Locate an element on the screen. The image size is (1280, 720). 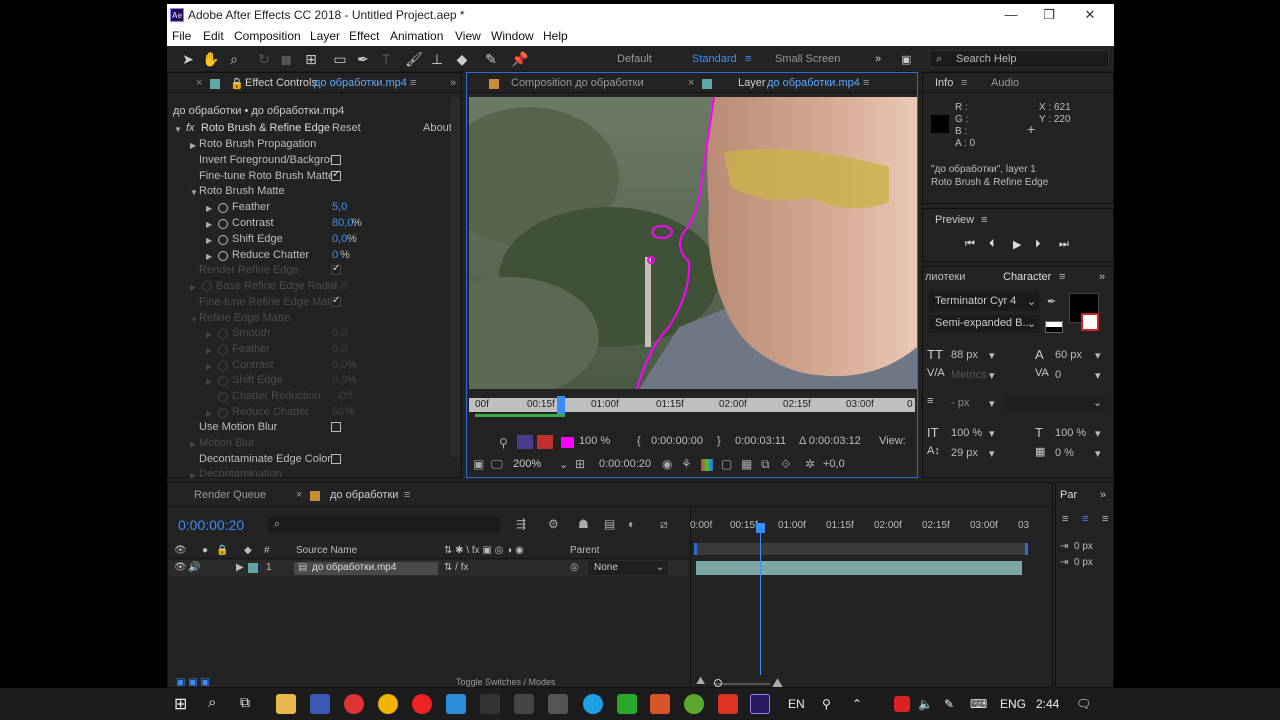
finetune-checkbox is located at coordinates (336, 175).